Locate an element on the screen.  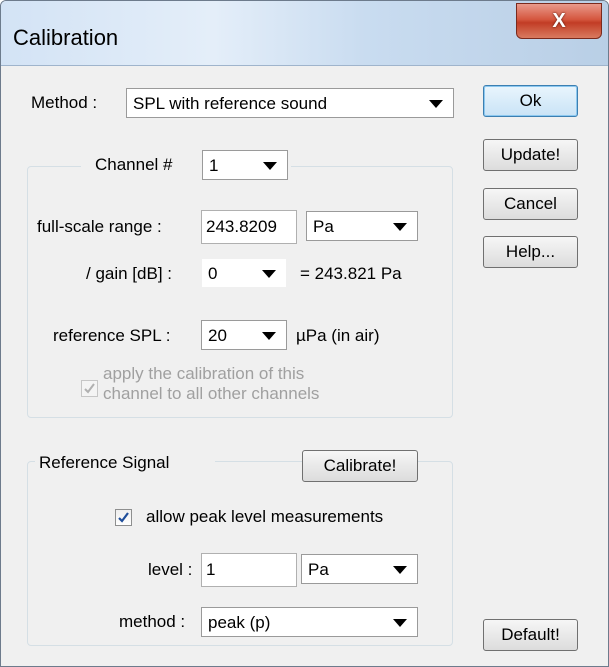
allow-peak-checkbox is located at coordinates (123, 517).